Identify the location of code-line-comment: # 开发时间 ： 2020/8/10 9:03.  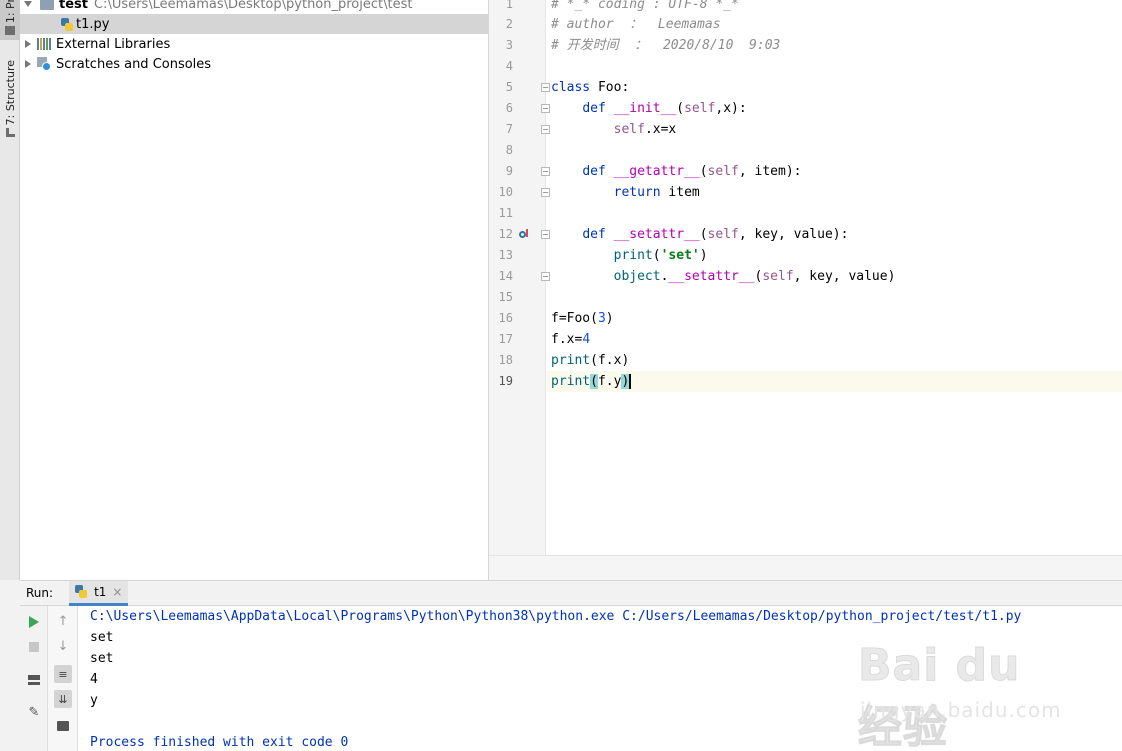
(666, 45).